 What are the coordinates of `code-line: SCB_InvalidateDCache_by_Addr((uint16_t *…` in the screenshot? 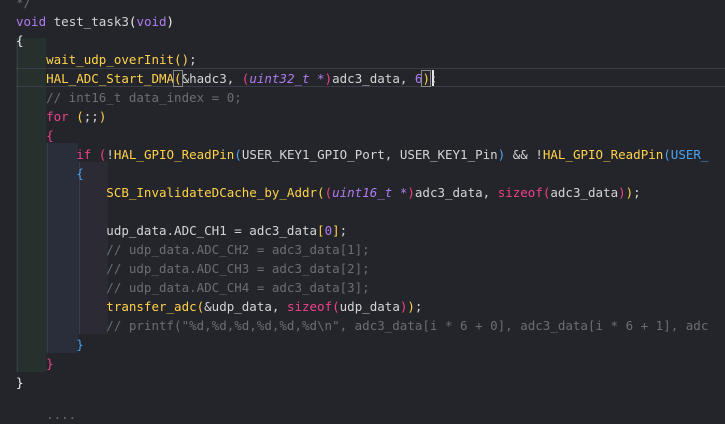 It's located at (328, 192).